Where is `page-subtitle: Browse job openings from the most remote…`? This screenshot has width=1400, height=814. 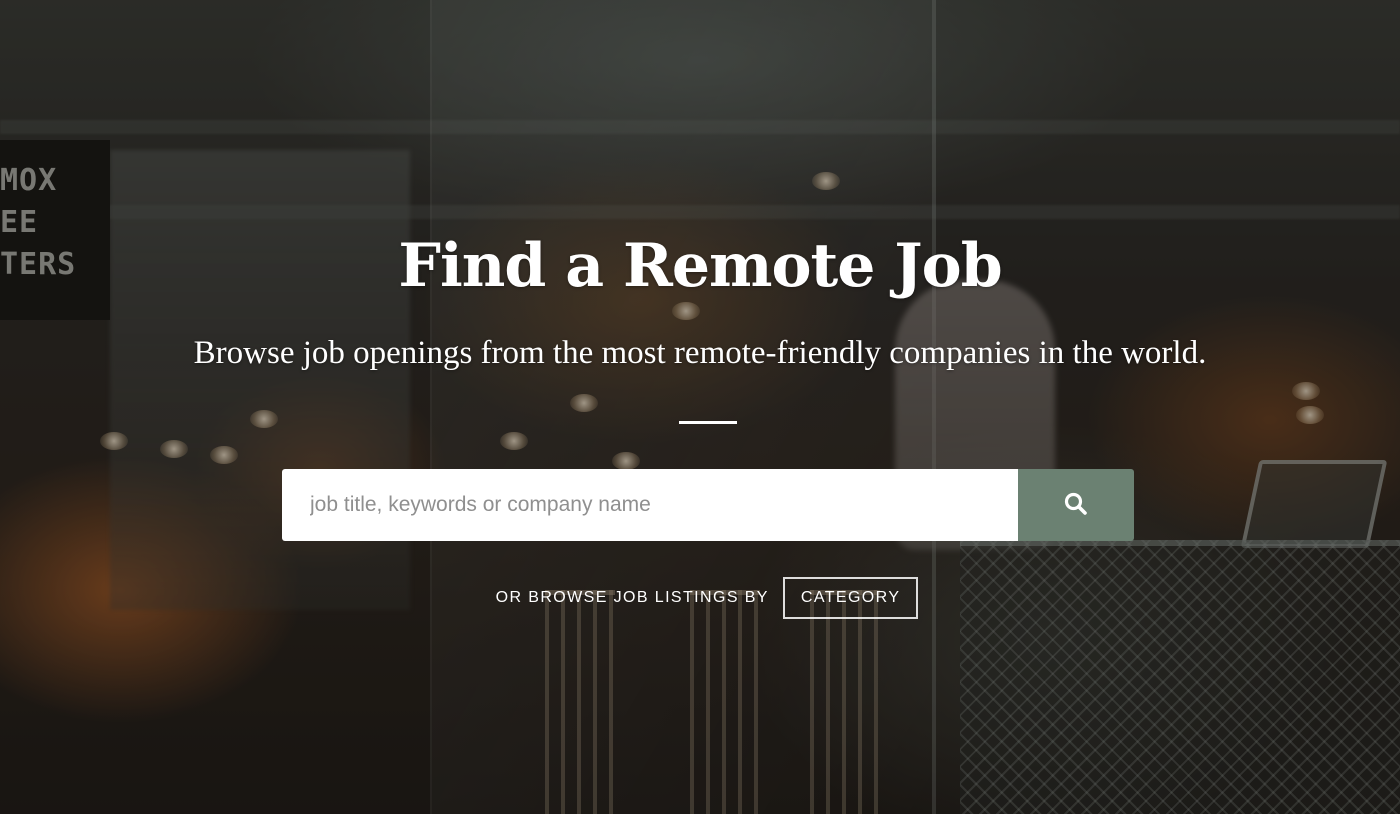 page-subtitle: Browse job openings from the most remote… is located at coordinates (700, 353).